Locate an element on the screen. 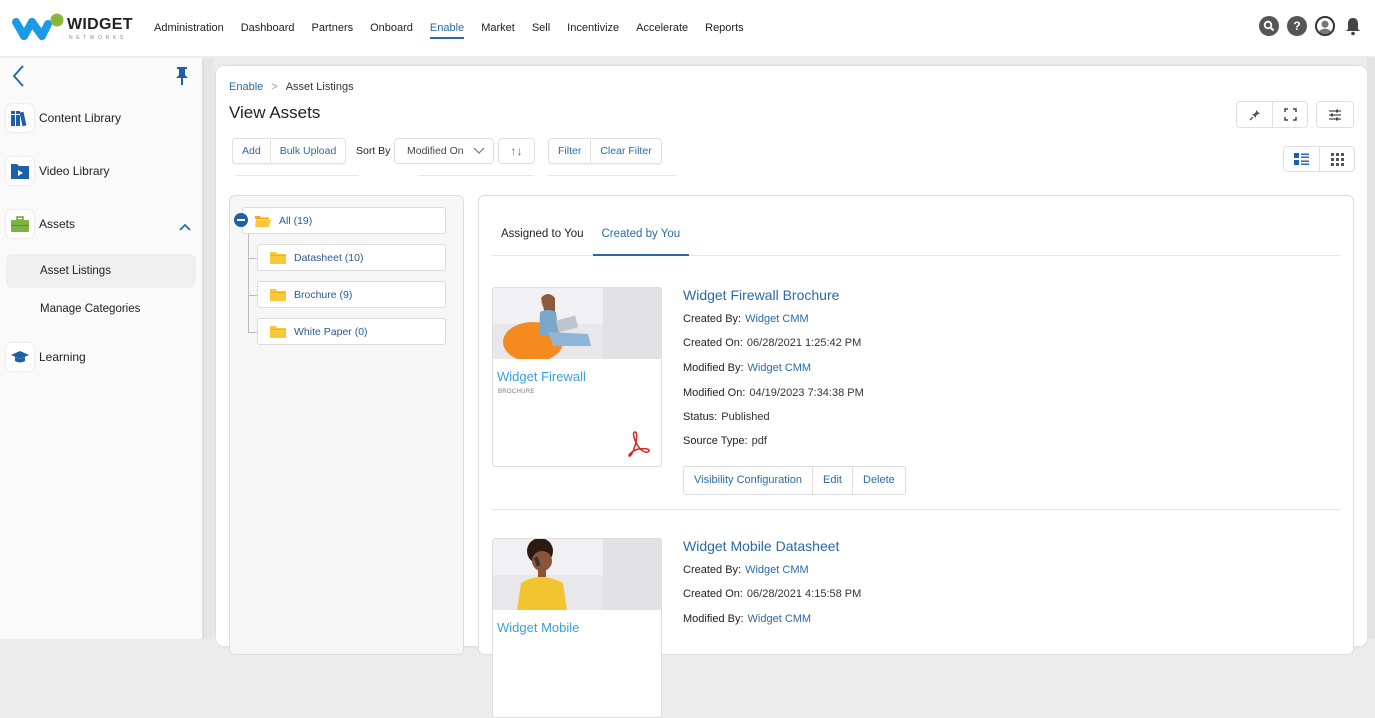 The height and width of the screenshot is (718, 1375). tree-node-white-paper: White Paper (0) is located at coordinates (351, 331).